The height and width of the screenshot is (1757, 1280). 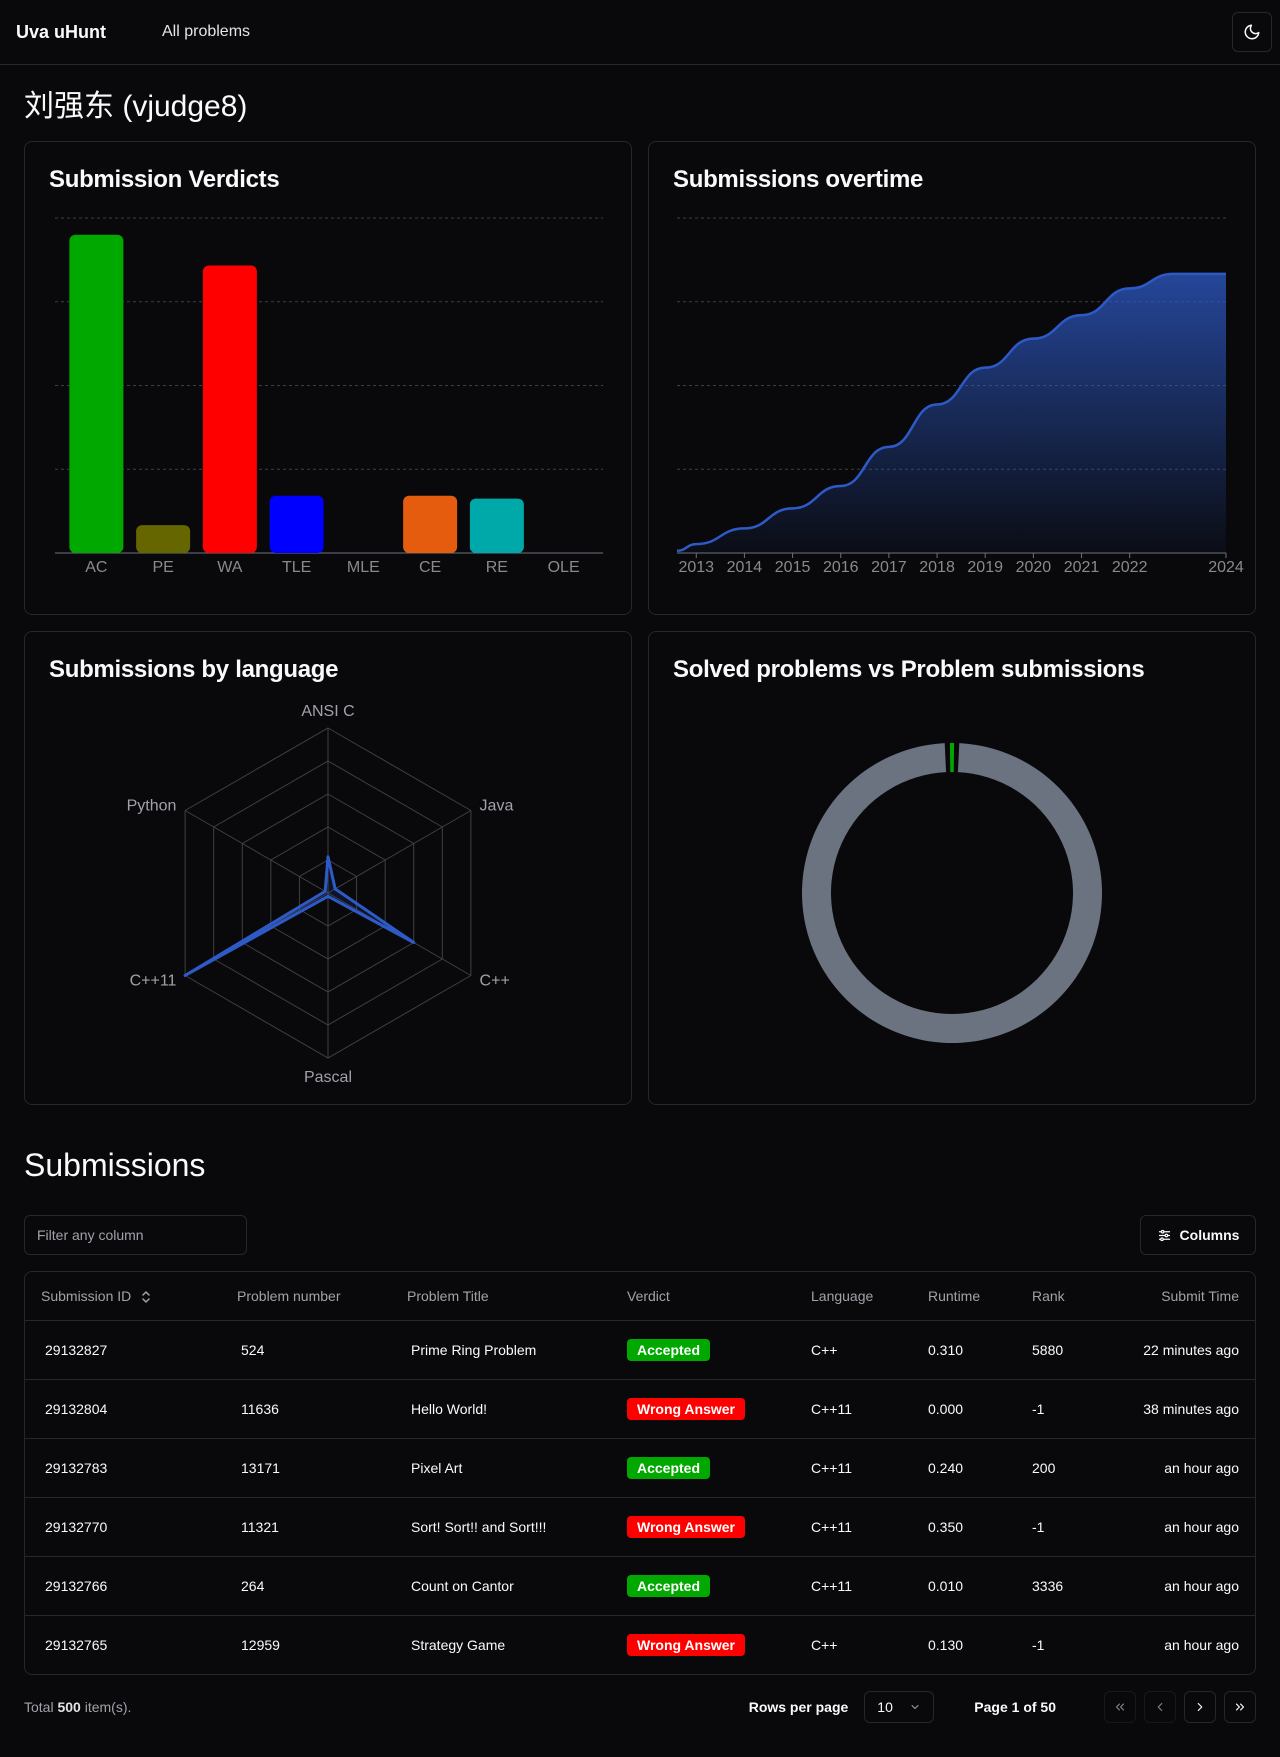 What do you see at coordinates (230, 567) in the screenshot?
I see `tick-label: WA` at bounding box center [230, 567].